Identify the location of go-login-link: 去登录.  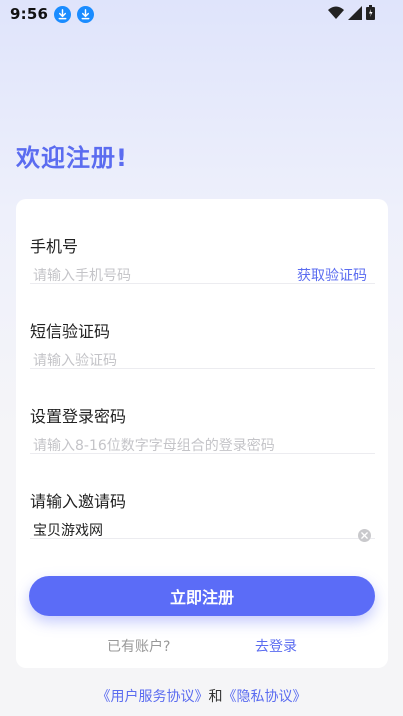
(276, 646).